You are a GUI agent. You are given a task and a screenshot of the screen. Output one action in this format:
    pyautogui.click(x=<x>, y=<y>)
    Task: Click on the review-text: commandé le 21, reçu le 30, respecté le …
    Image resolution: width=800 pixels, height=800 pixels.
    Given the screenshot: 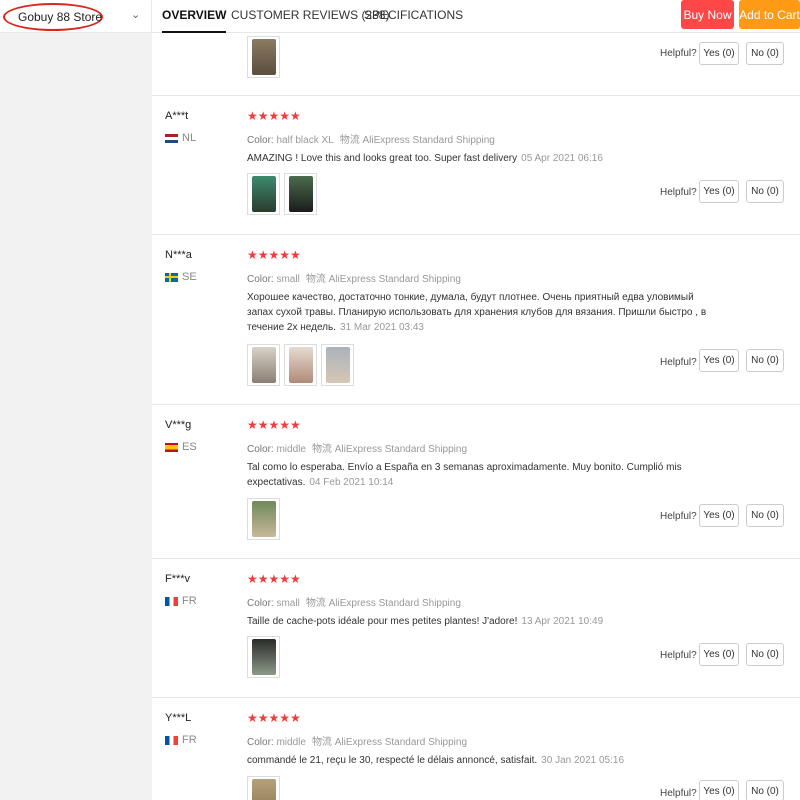 What is the action you would take?
    pyautogui.click(x=436, y=760)
    